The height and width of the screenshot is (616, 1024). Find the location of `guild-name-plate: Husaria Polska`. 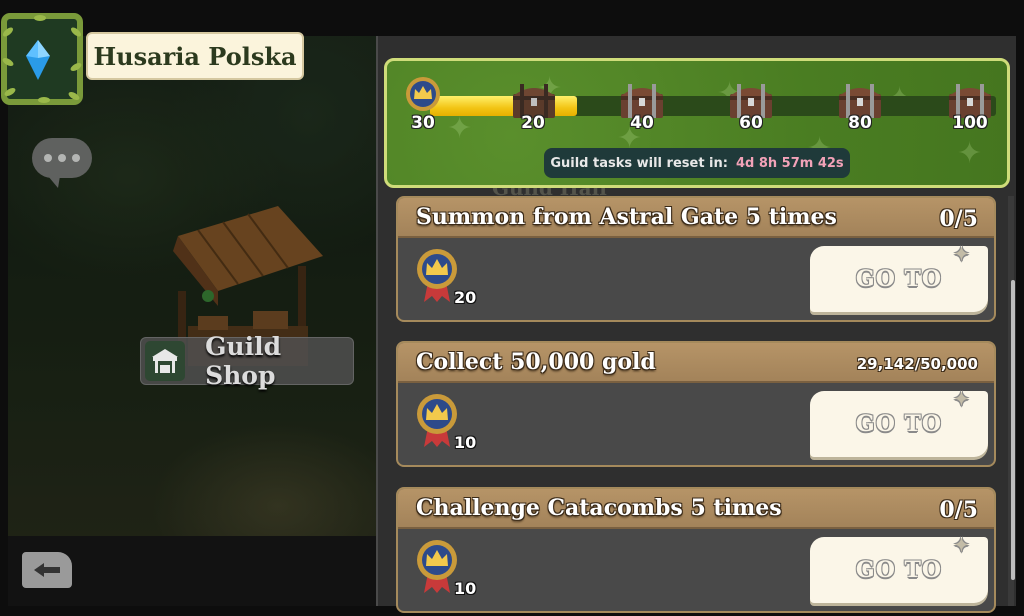

guild-name-plate: Husaria Polska is located at coordinates (195, 56).